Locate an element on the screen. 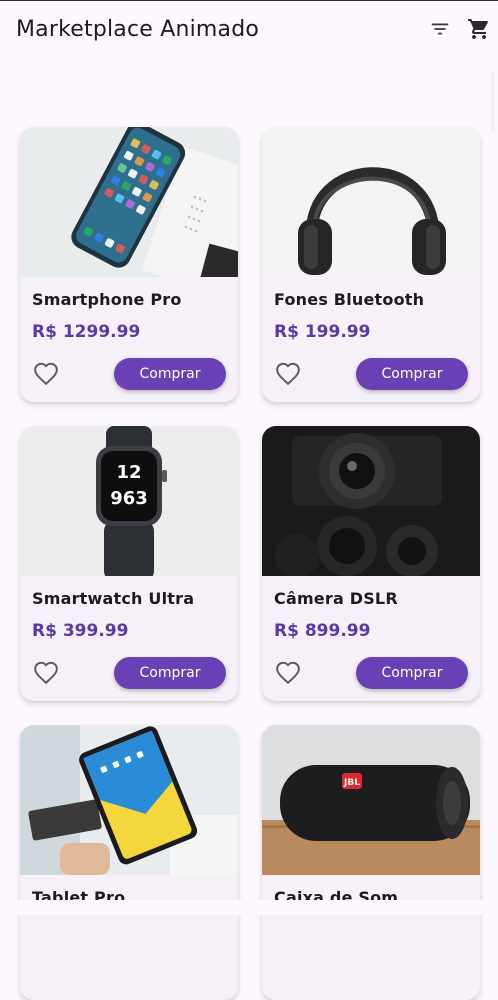 The image size is (498, 1000). scrollbar is located at coordinates (493, 102).